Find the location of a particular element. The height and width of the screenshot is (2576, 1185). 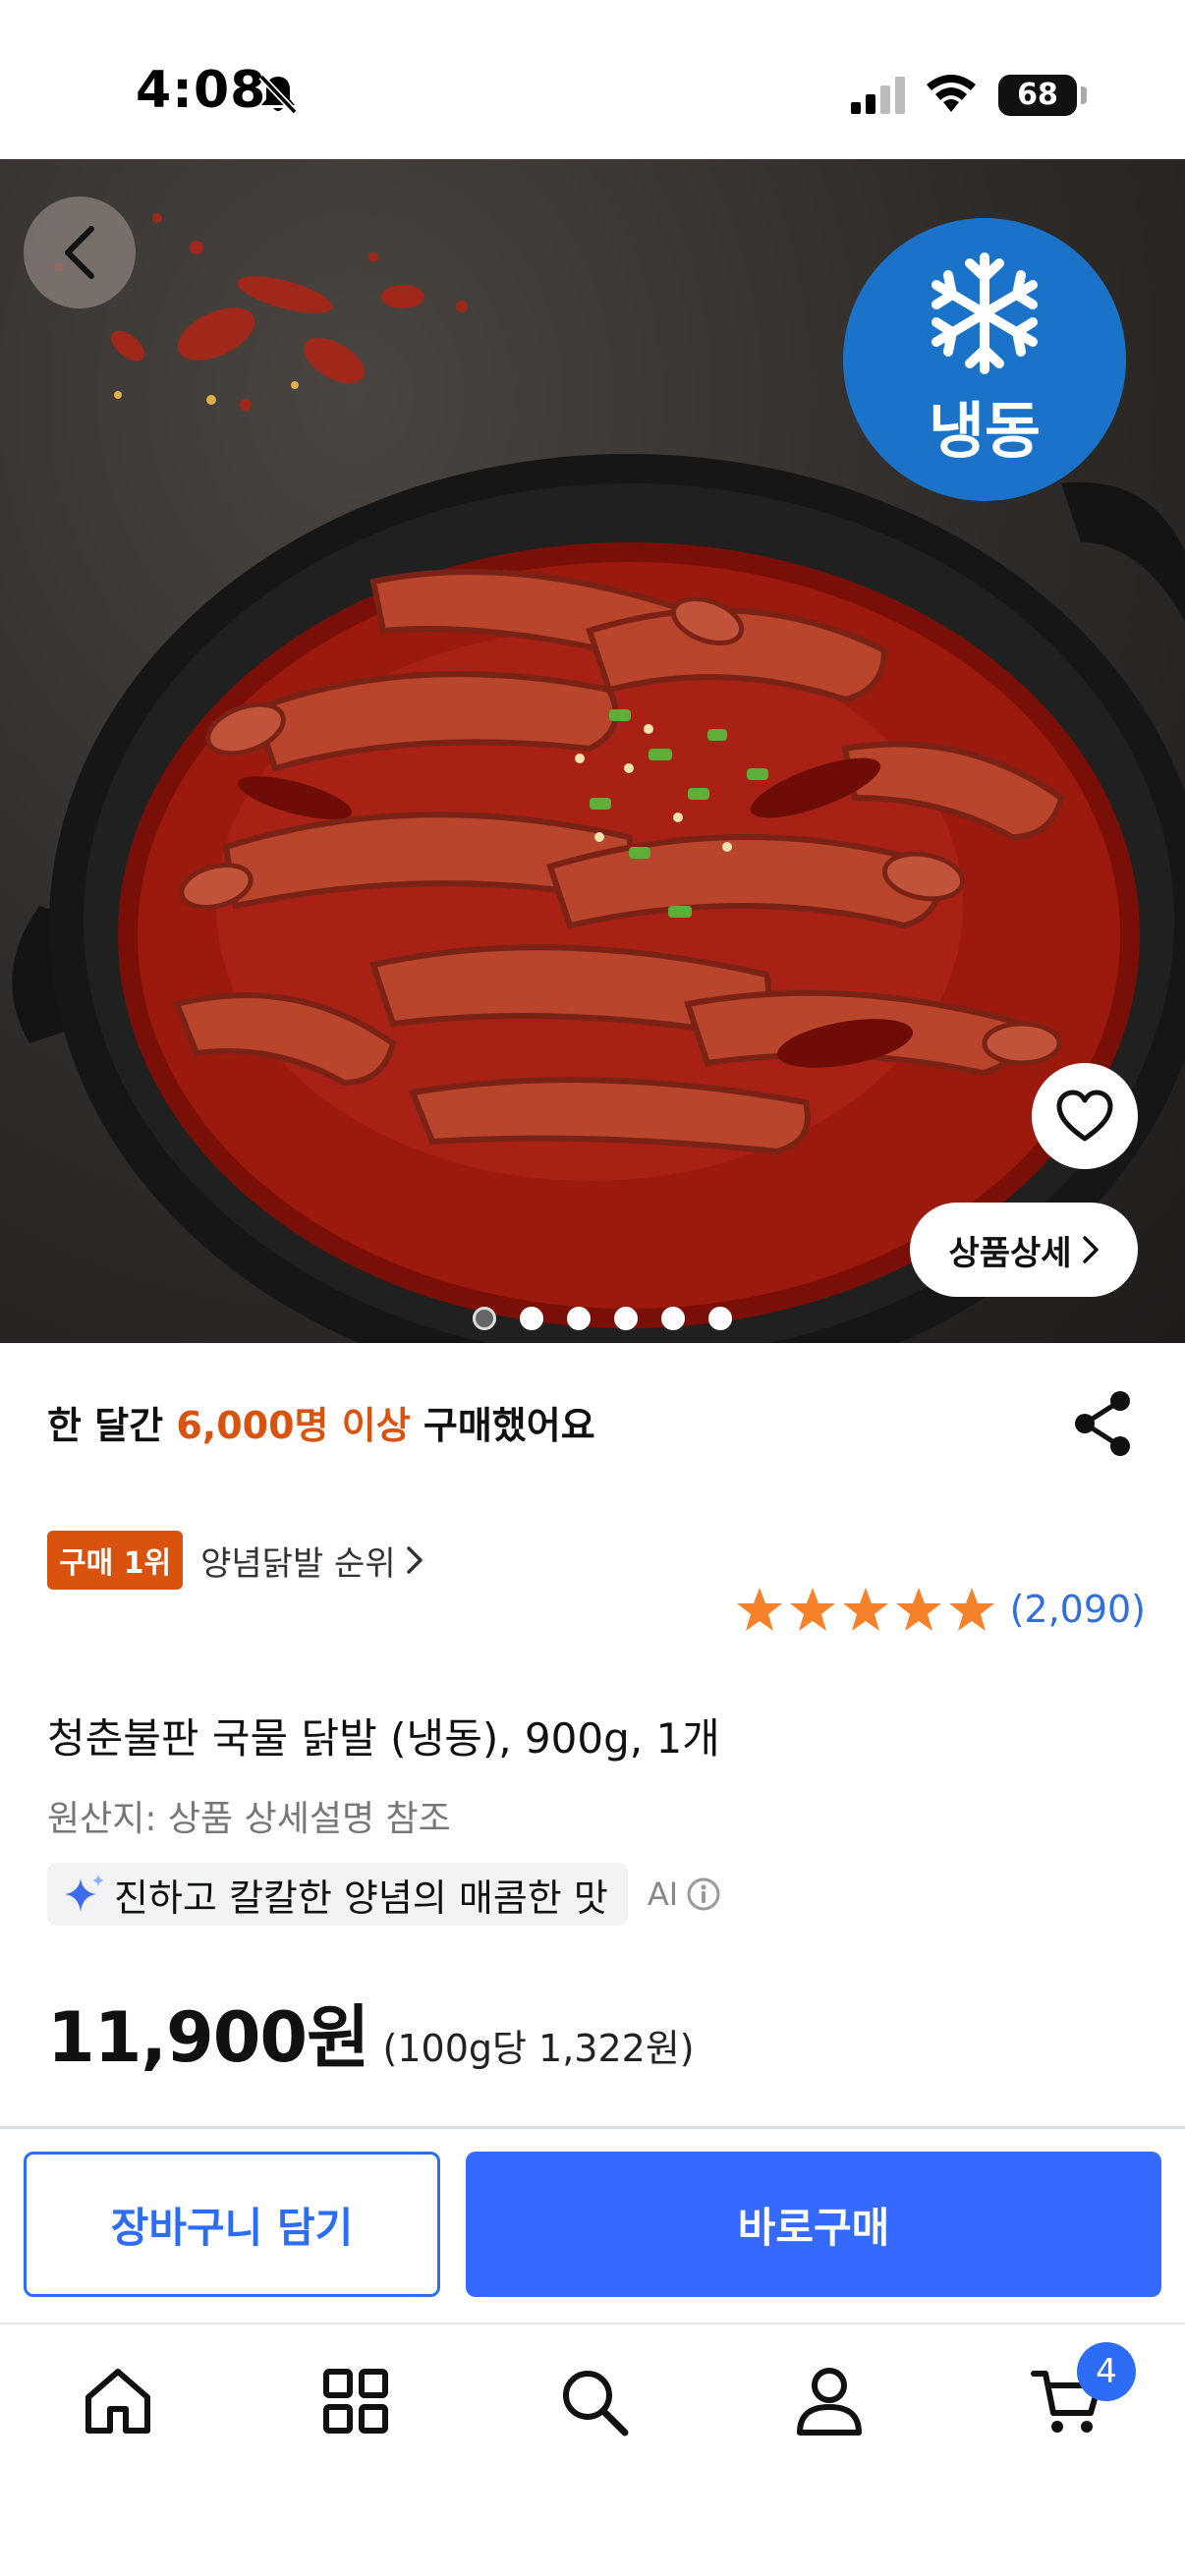

home-icon is located at coordinates (118, 2401).